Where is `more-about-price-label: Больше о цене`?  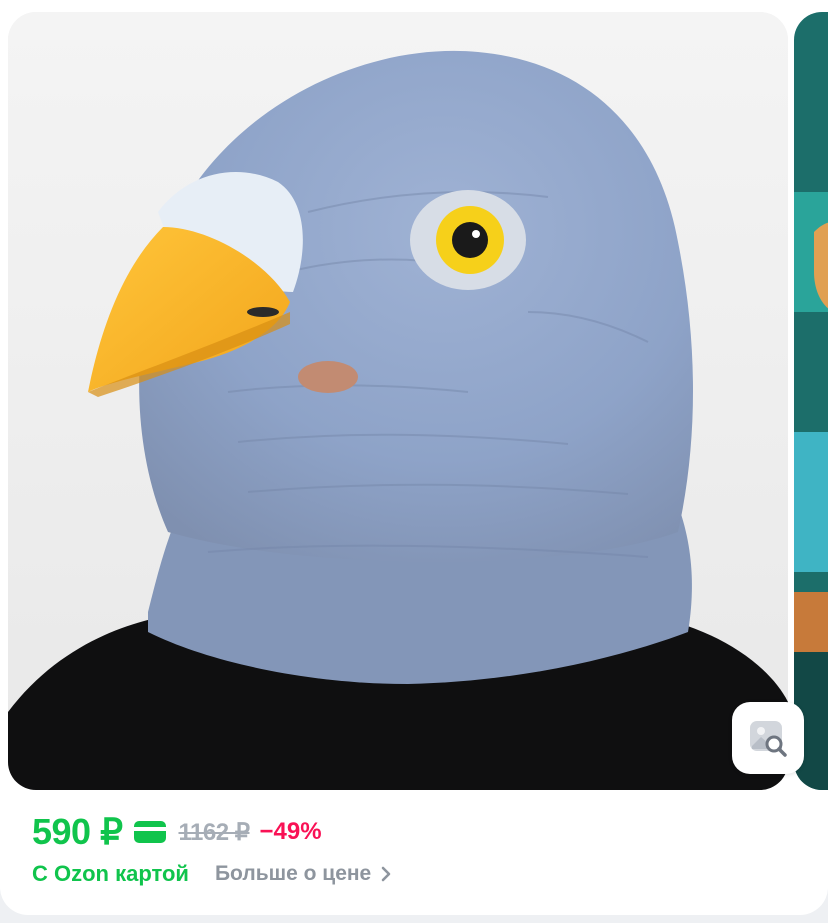 more-about-price-label: Больше о цене is located at coordinates (293, 873).